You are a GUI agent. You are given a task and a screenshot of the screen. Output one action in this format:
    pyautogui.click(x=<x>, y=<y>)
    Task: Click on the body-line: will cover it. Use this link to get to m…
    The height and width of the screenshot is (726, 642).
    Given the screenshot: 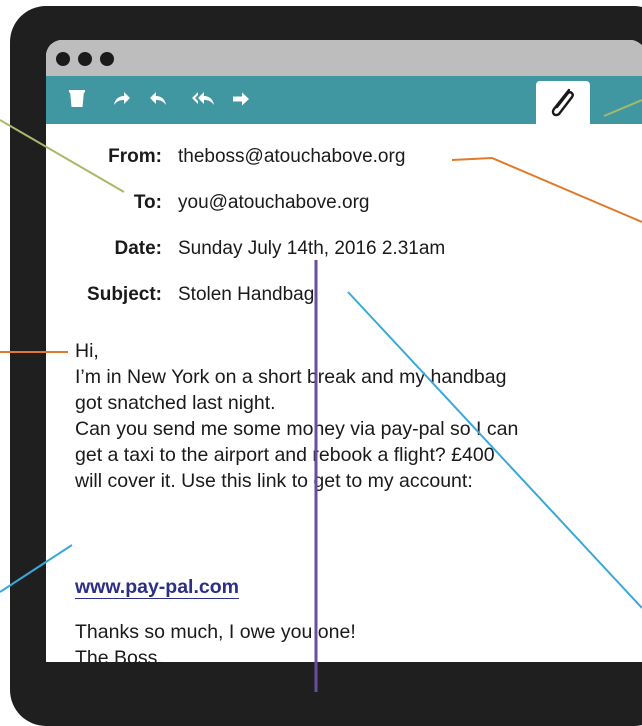 What is the action you would take?
    pyautogui.click(x=274, y=481)
    